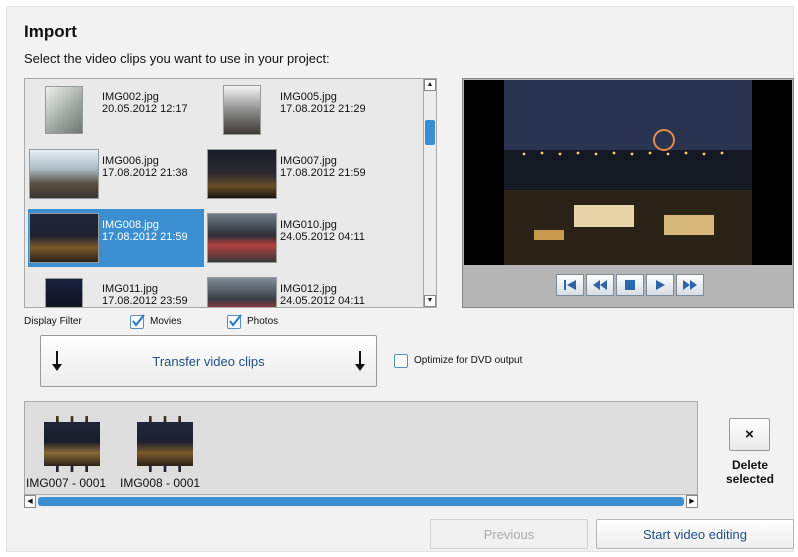 The width and height of the screenshot is (798, 557). What do you see at coordinates (130, 225) in the screenshot?
I see `file-name: IMG008.jpg` at bounding box center [130, 225].